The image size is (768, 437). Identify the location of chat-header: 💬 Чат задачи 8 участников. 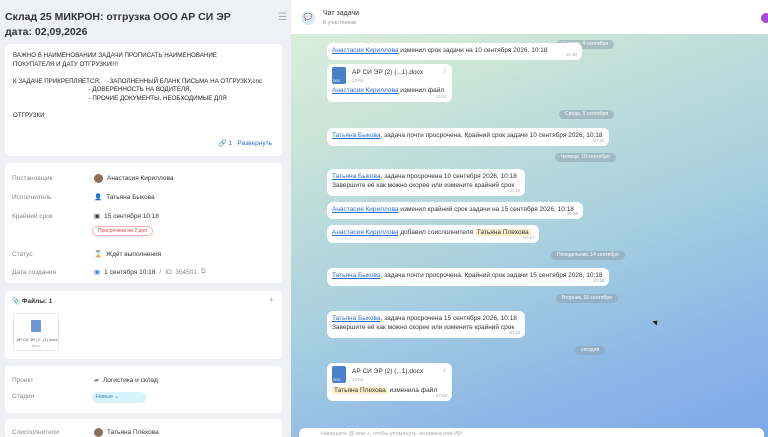
(529, 17).